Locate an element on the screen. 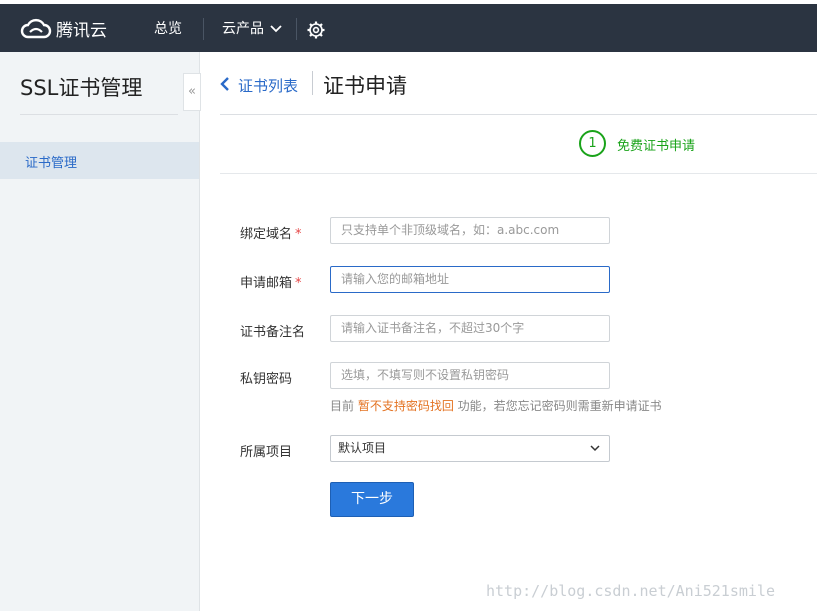 The width and height of the screenshot is (817, 611). password-hint: 目前 暂不支持密码找回 功能，若您忘记密码则需重新申请证书 is located at coordinates (496, 405).